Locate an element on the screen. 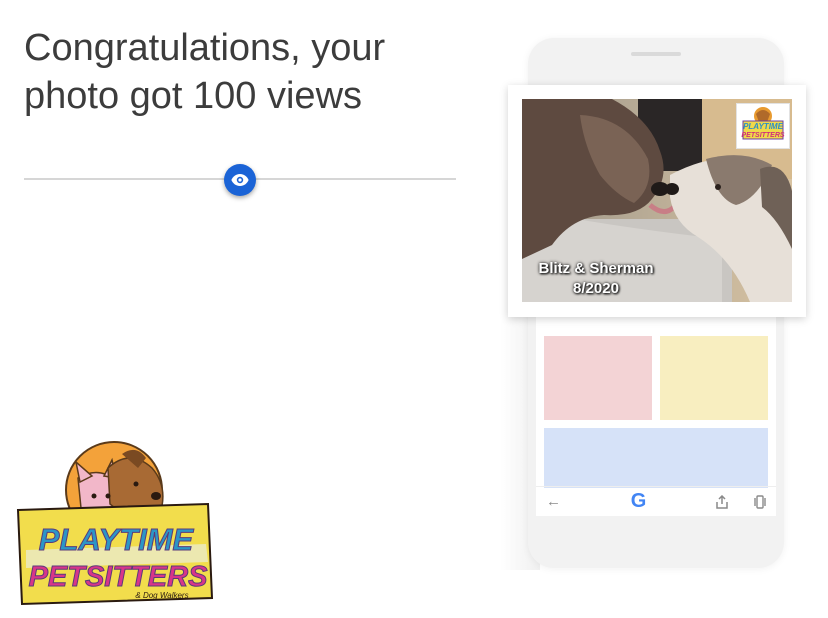  views-progress-knob is located at coordinates (240, 180).